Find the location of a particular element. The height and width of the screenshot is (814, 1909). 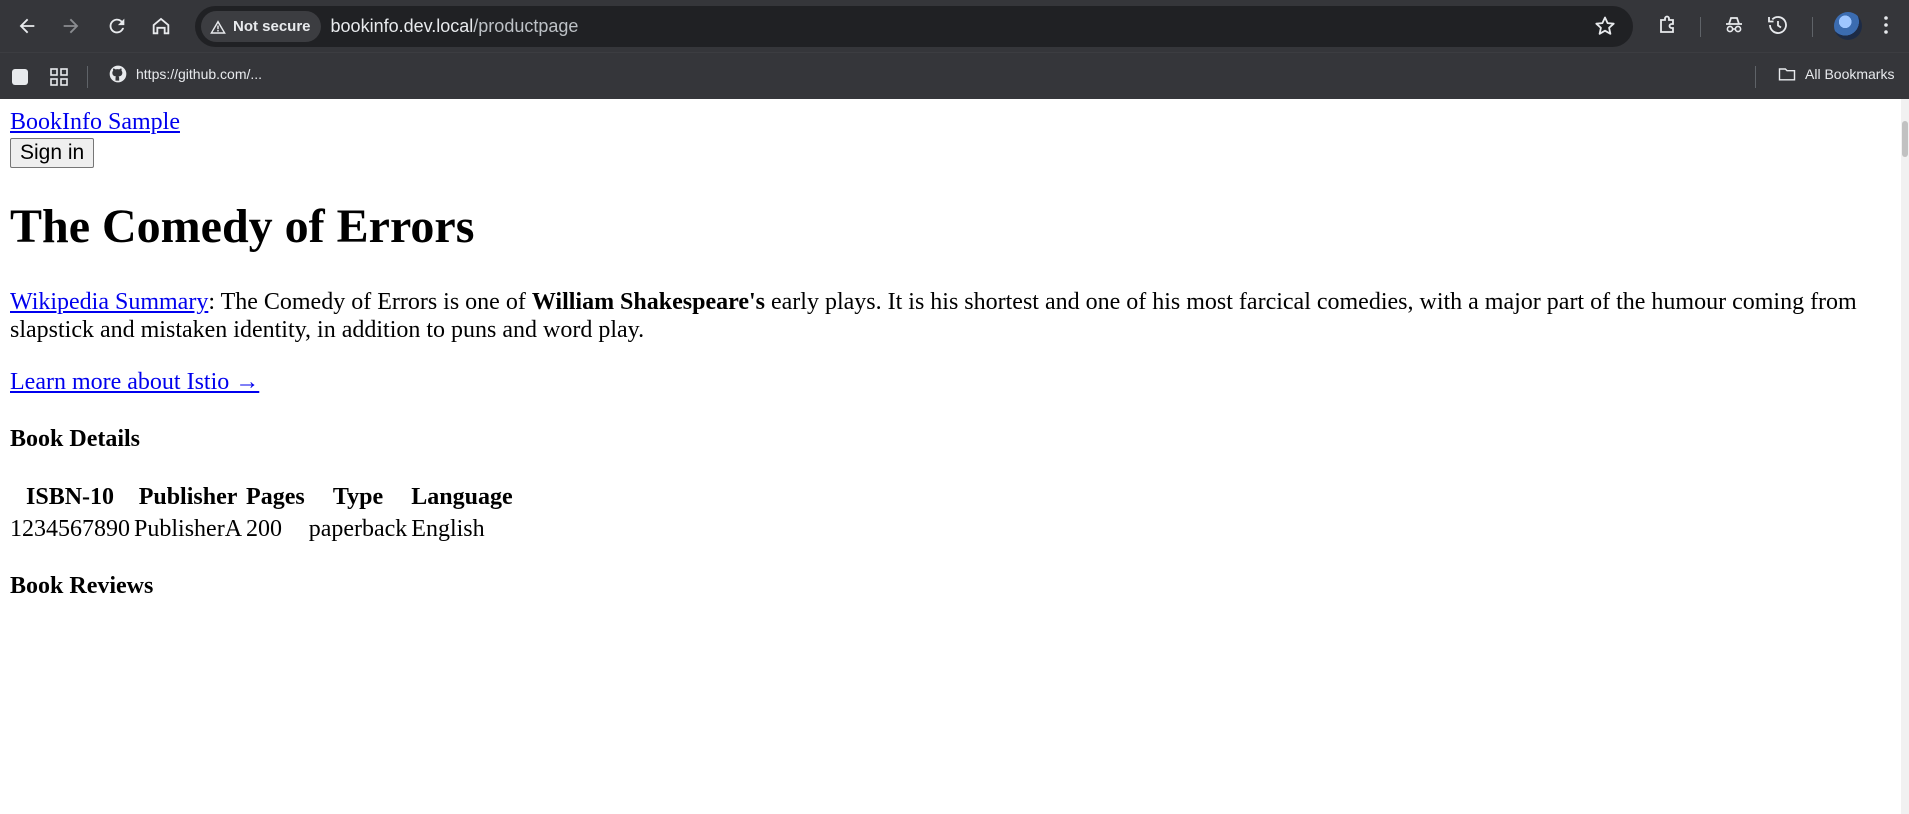

brand-link: BookInfo Sample is located at coordinates (950, 122).